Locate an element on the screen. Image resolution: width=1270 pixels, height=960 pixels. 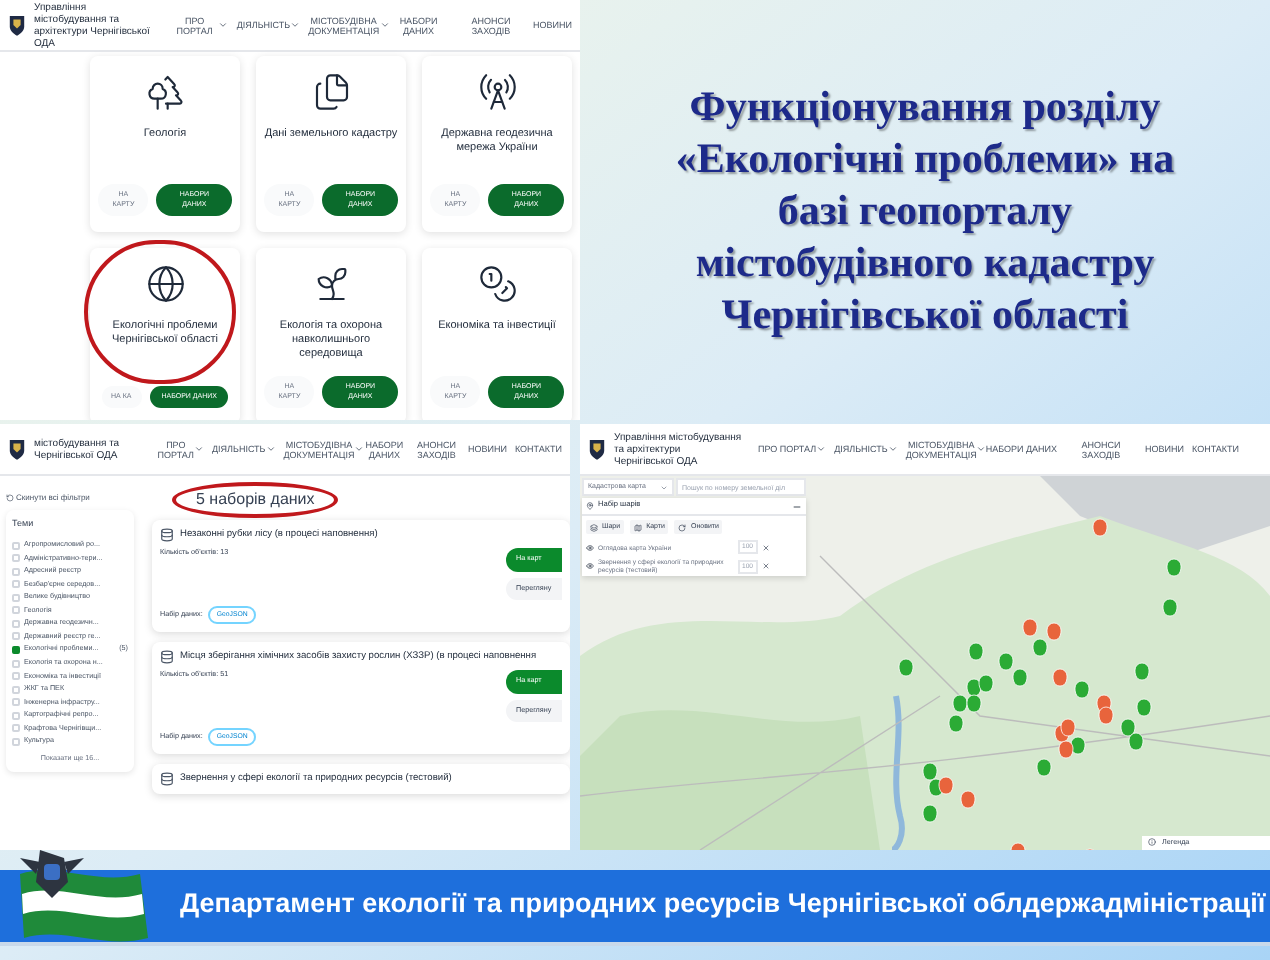
datasets-count: 5 наборів даних is located at coordinates (255, 500).